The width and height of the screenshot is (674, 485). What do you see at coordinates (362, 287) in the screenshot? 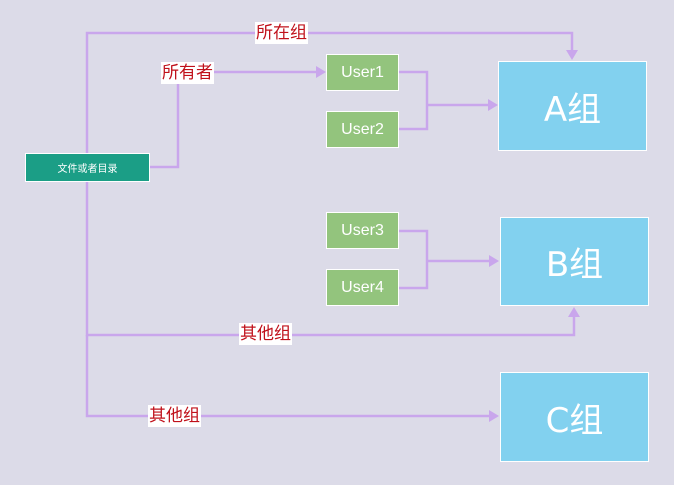
I see `user4-node: User4` at bounding box center [362, 287].